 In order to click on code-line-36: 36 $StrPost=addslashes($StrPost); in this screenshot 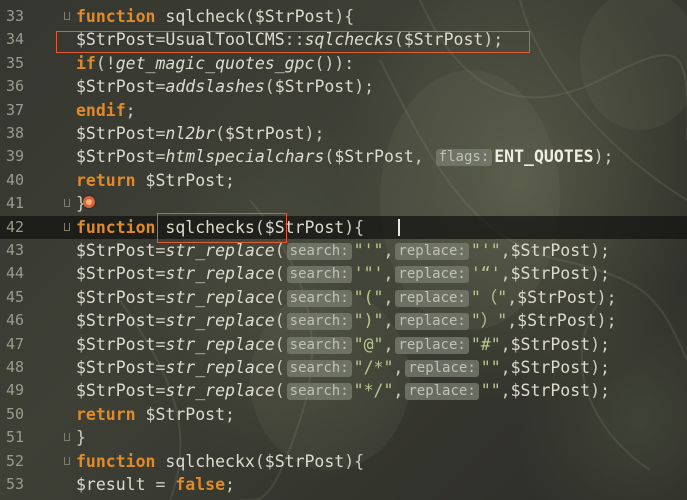, I will do `click(343, 86)`.